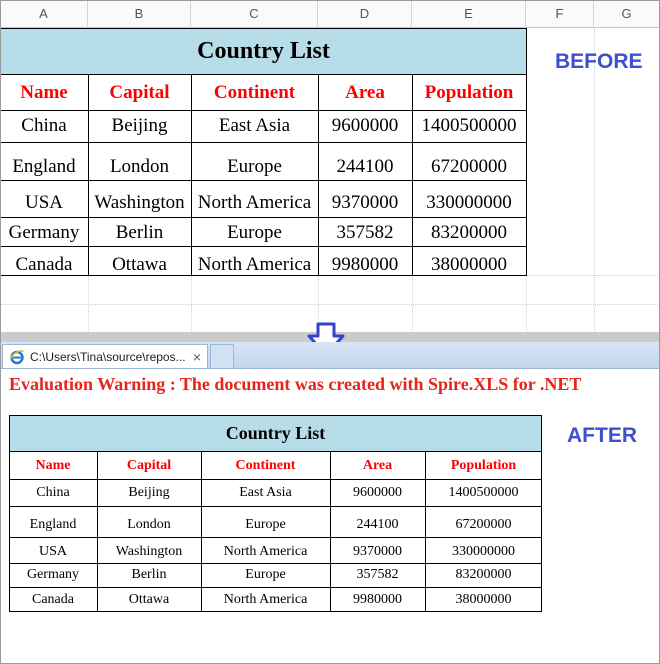  I want to click on after-cell: England, so click(53, 524).